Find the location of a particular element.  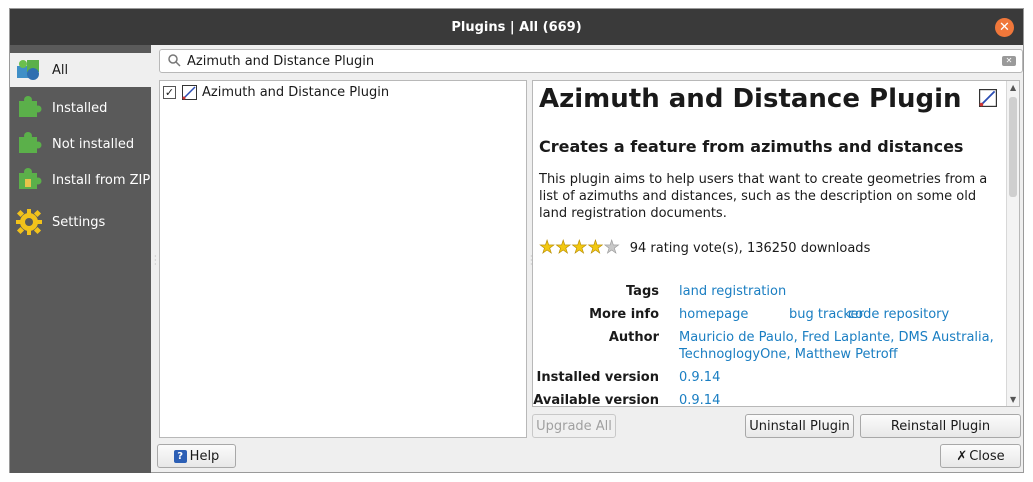

sidebar-item-installed: Installed is located at coordinates (80, 108).